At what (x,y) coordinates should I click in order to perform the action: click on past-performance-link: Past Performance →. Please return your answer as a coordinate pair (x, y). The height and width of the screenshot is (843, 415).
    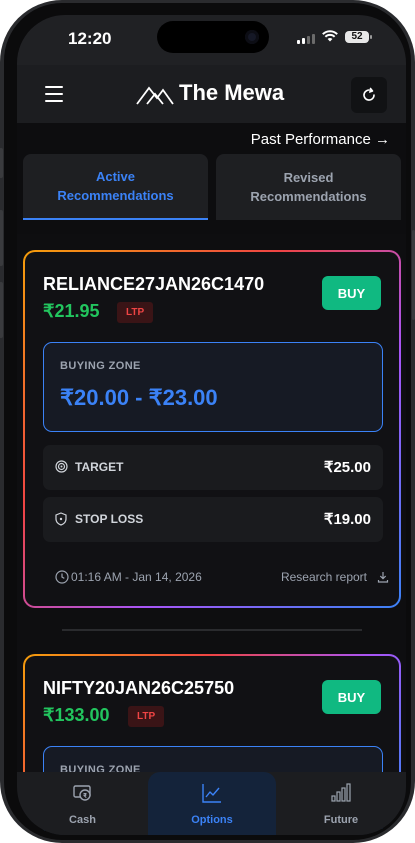
    Looking at the image, I should click on (320, 139).